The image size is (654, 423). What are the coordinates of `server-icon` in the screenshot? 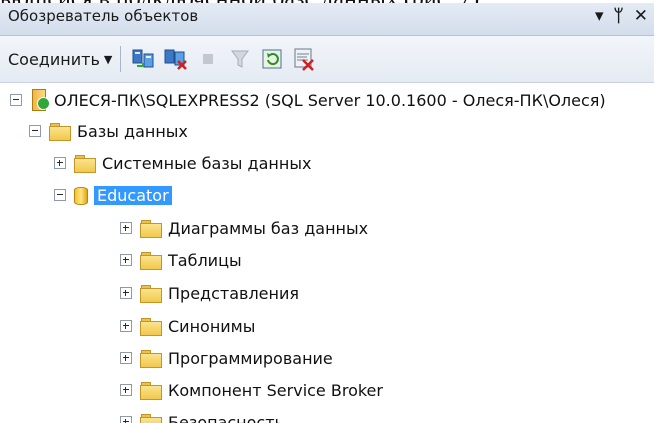 It's located at (40, 100).